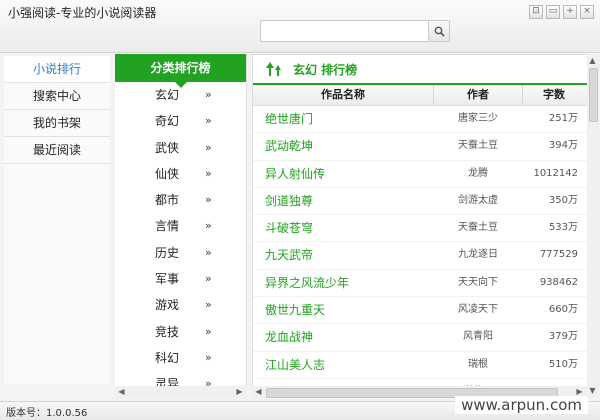 This screenshot has height=420, width=600. What do you see at coordinates (300, 408) in the screenshot?
I see `status-bar: 版本号：1.0.0.56 www.arpun.com` at bounding box center [300, 408].